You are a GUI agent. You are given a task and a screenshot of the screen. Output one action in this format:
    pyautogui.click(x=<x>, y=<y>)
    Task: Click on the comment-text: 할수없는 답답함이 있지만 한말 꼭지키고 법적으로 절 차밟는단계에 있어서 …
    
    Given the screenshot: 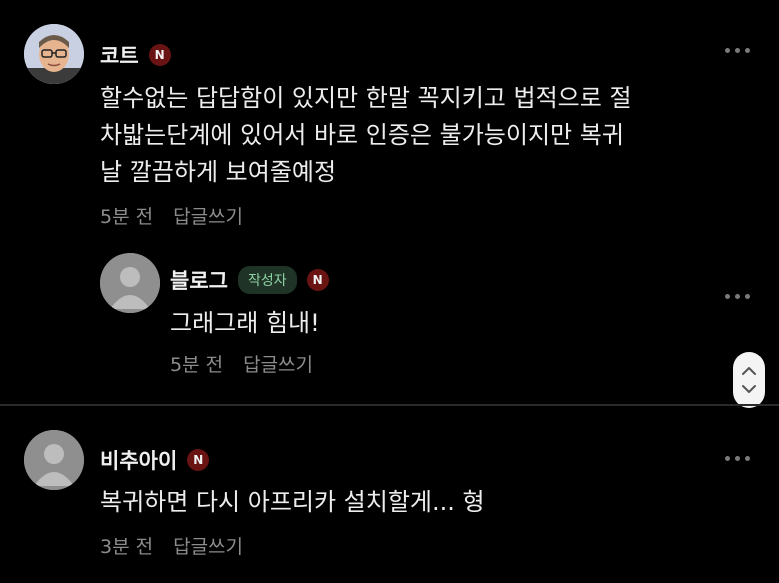 What is the action you would take?
    pyautogui.click(x=366, y=135)
    